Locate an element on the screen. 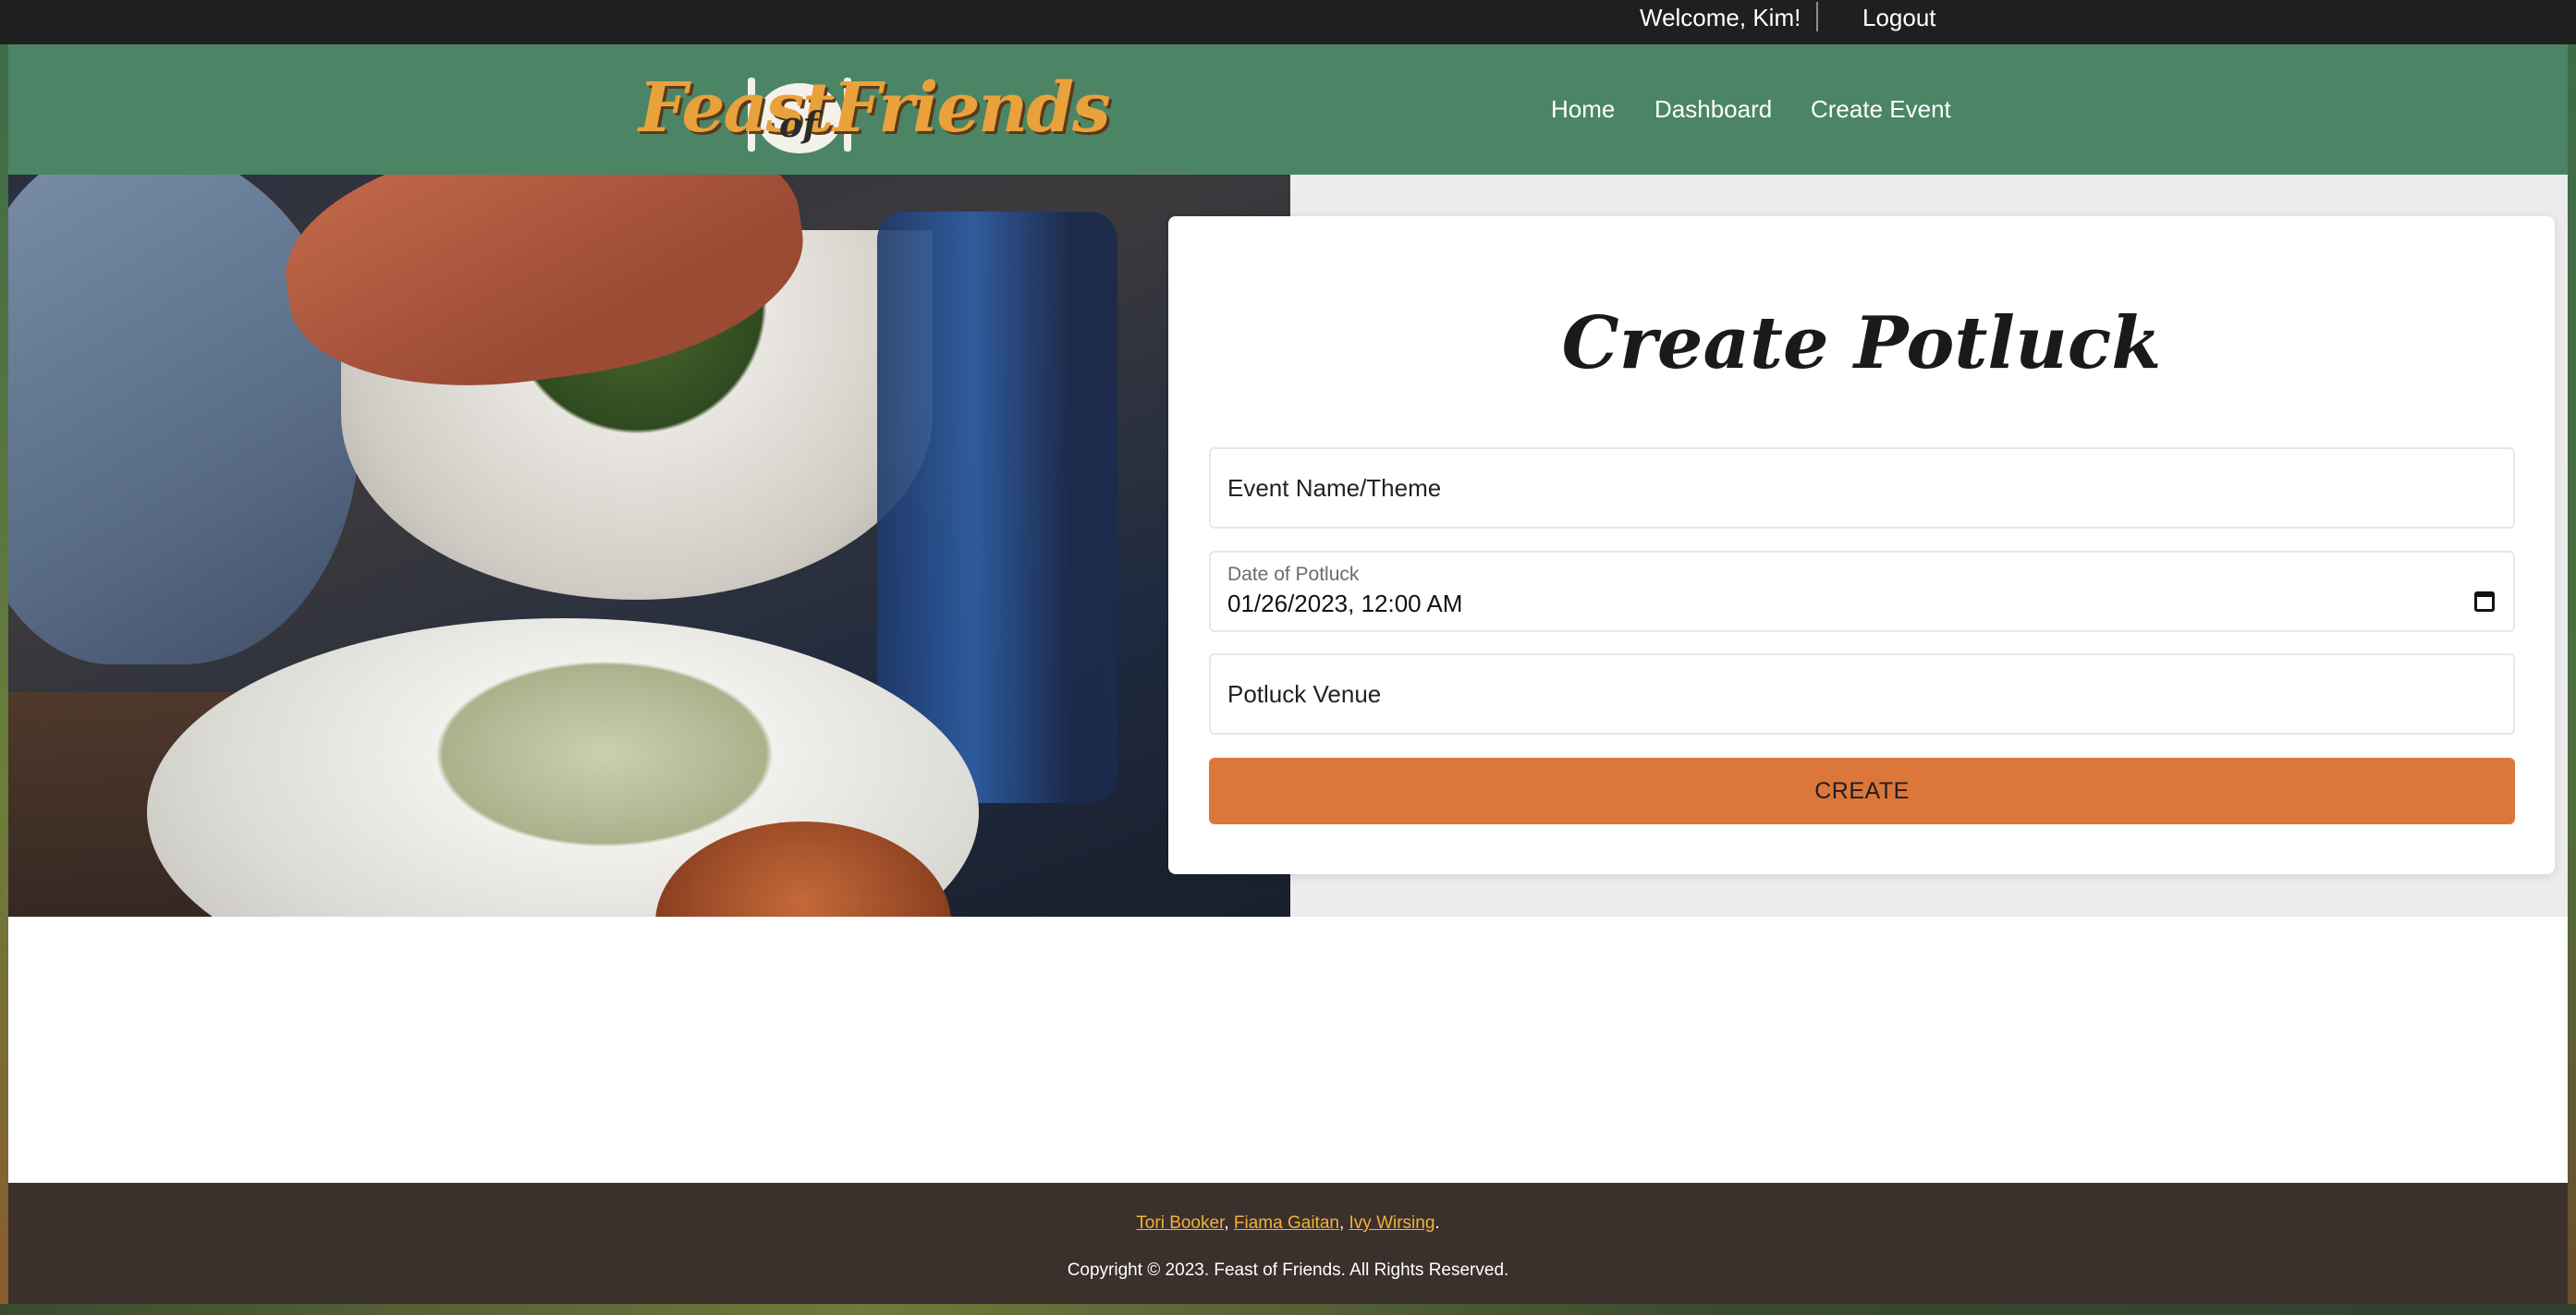  top-bar: Welcome, Kim! Logout is located at coordinates (1288, 22).